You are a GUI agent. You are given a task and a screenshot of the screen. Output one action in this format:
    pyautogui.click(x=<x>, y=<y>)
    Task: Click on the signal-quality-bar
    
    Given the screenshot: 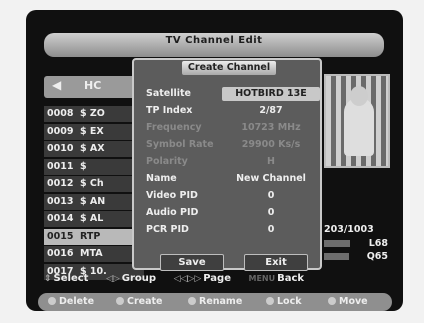 What is the action you would take?
    pyautogui.click(x=336, y=256)
    